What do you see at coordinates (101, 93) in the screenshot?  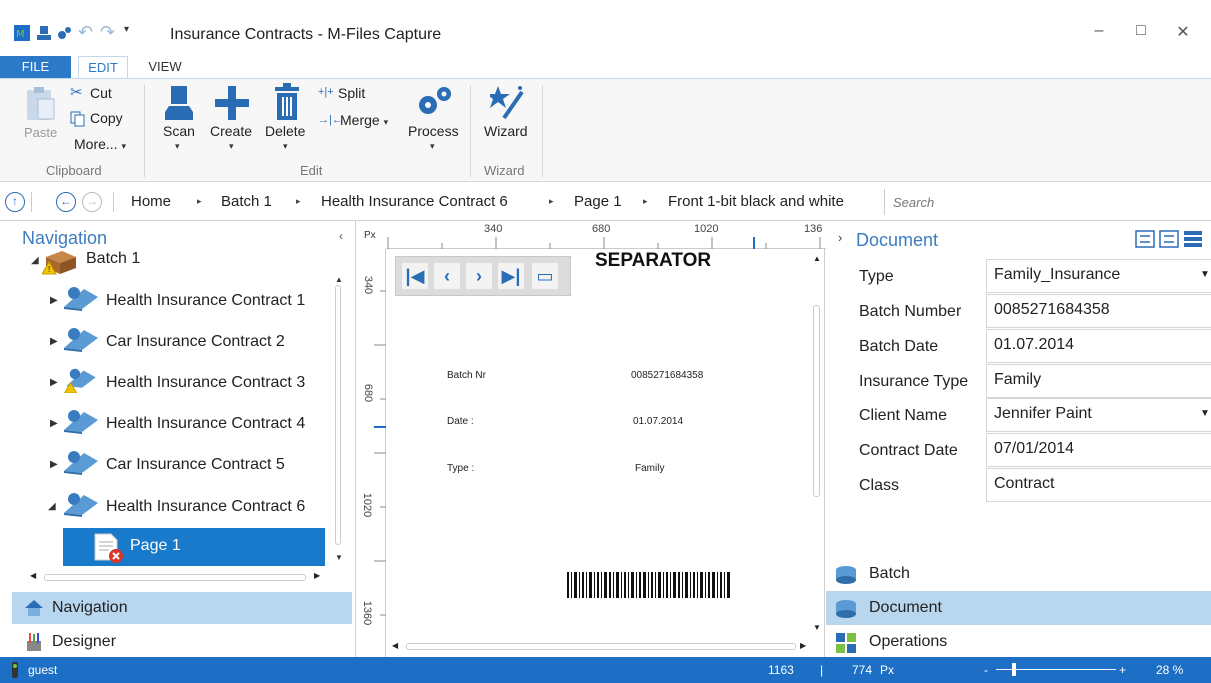 I see `cut-button: Cut` at bounding box center [101, 93].